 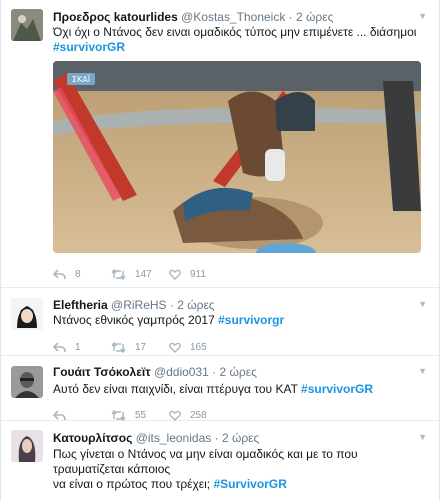 I want to click on reply-button, so click(x=82, y=415).